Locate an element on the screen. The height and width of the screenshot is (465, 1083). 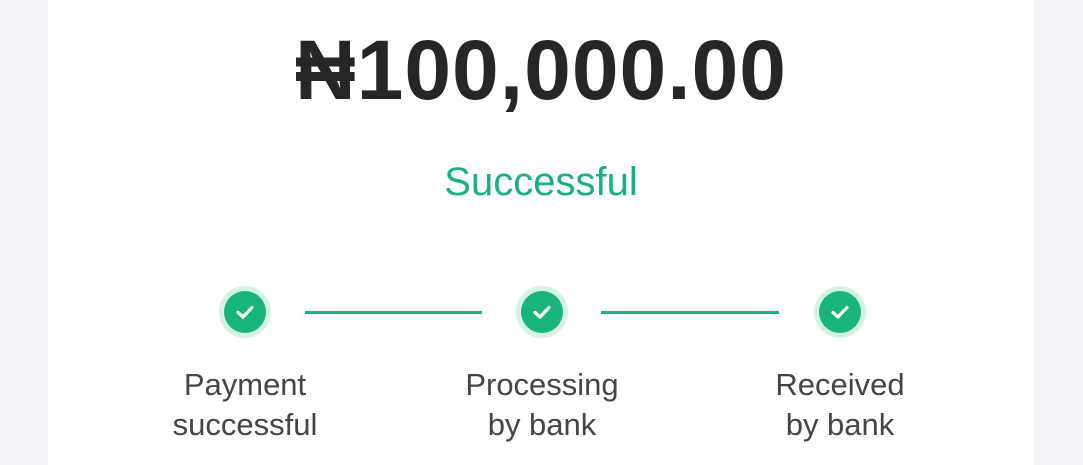
step-label-line2: successful is located at coordinates (245, 424).